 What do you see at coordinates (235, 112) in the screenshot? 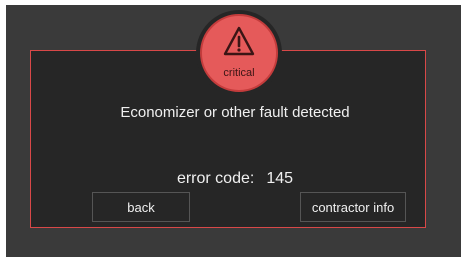
I see `fault-message: Economizer or other fault detected` at bounding box center [235, 112].